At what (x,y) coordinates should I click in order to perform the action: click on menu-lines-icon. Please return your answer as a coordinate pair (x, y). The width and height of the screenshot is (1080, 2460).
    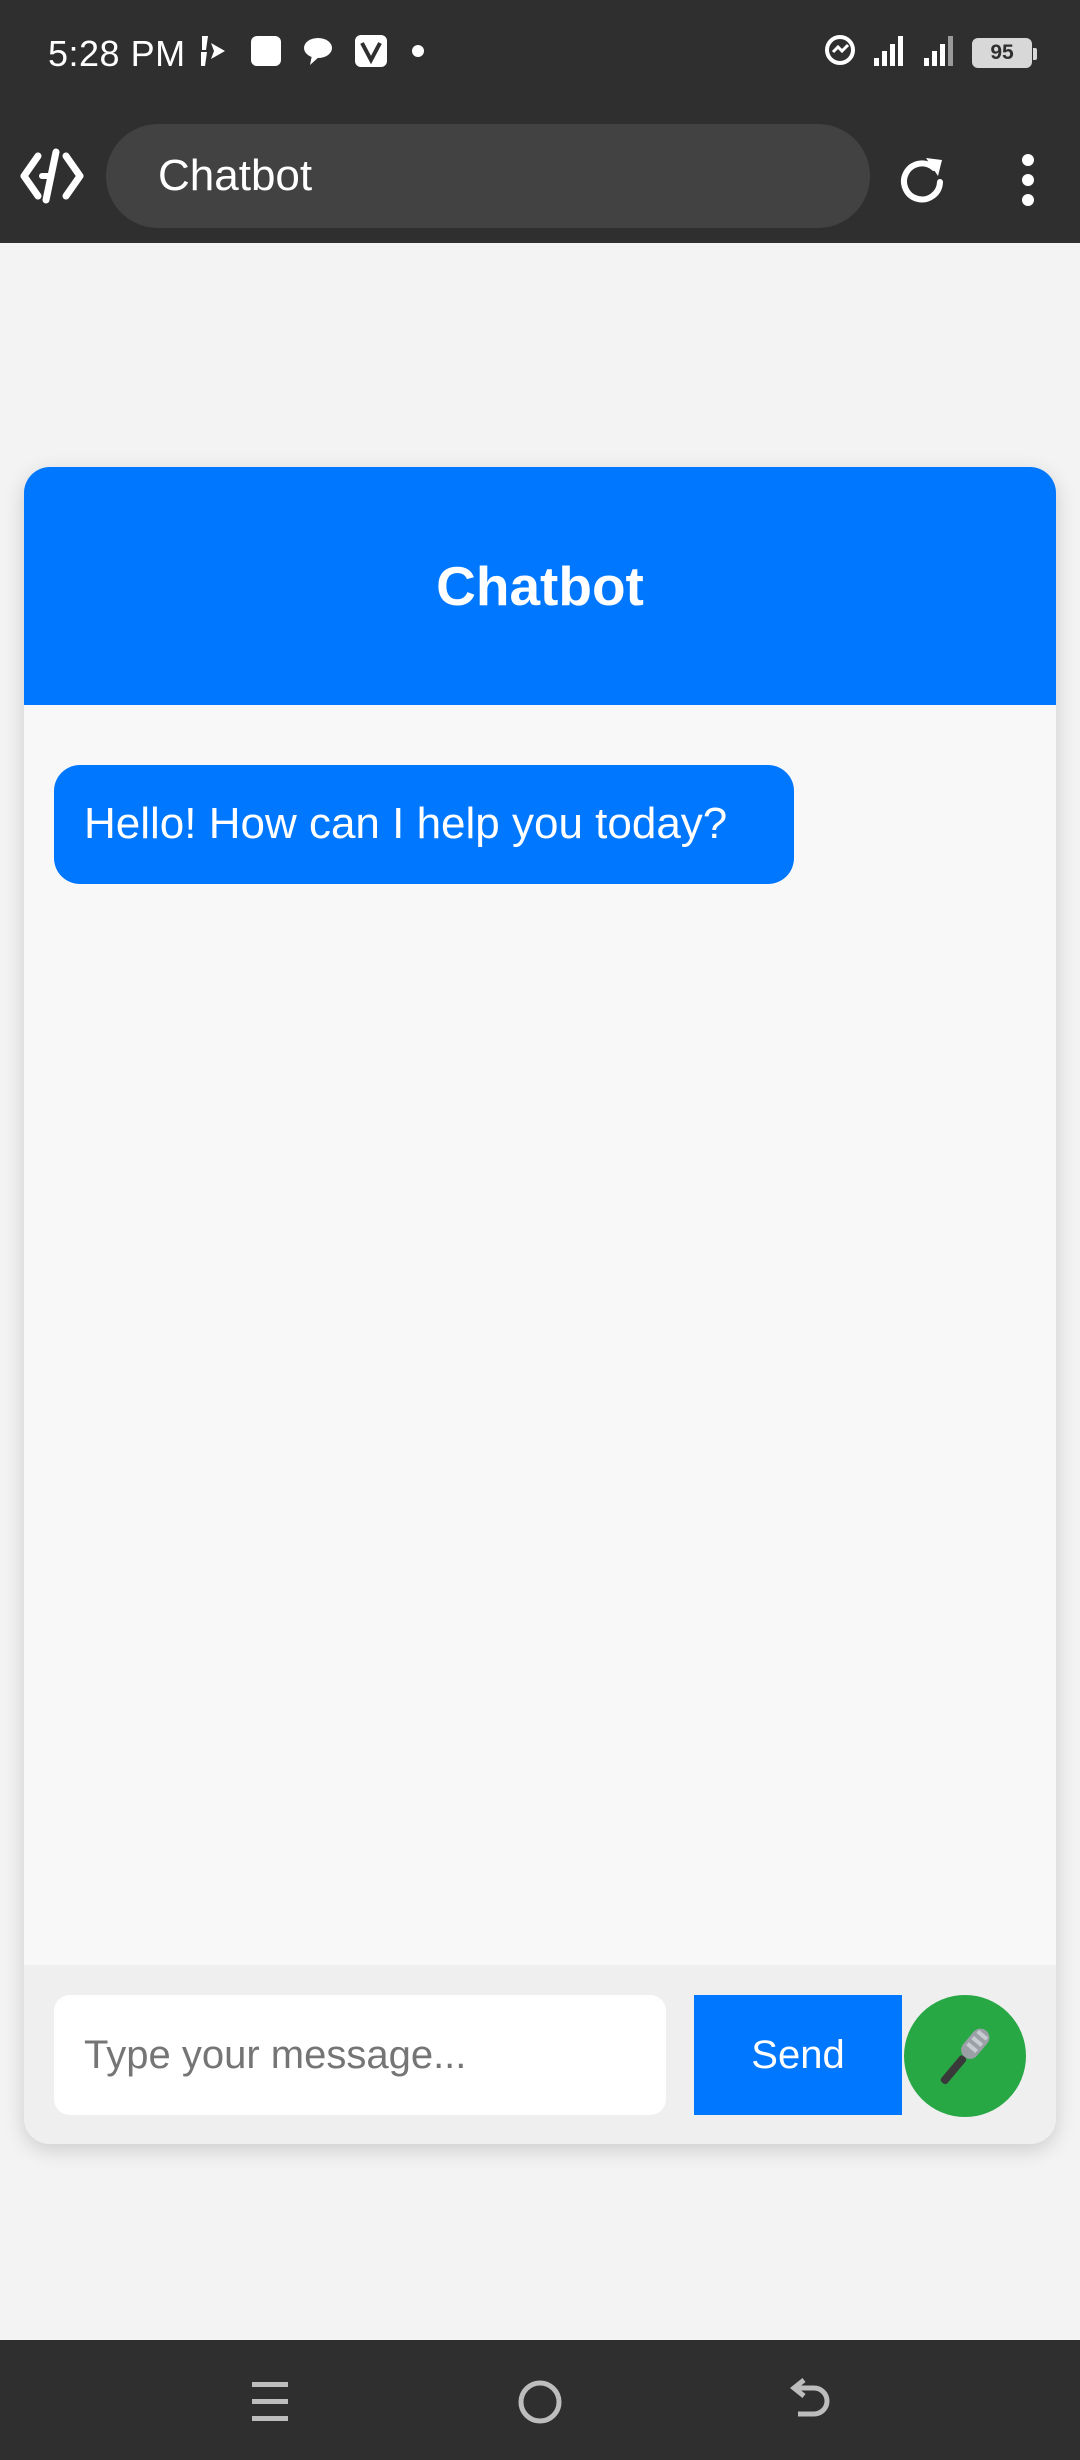
    Looking at the image, I should click on (270, 2402).